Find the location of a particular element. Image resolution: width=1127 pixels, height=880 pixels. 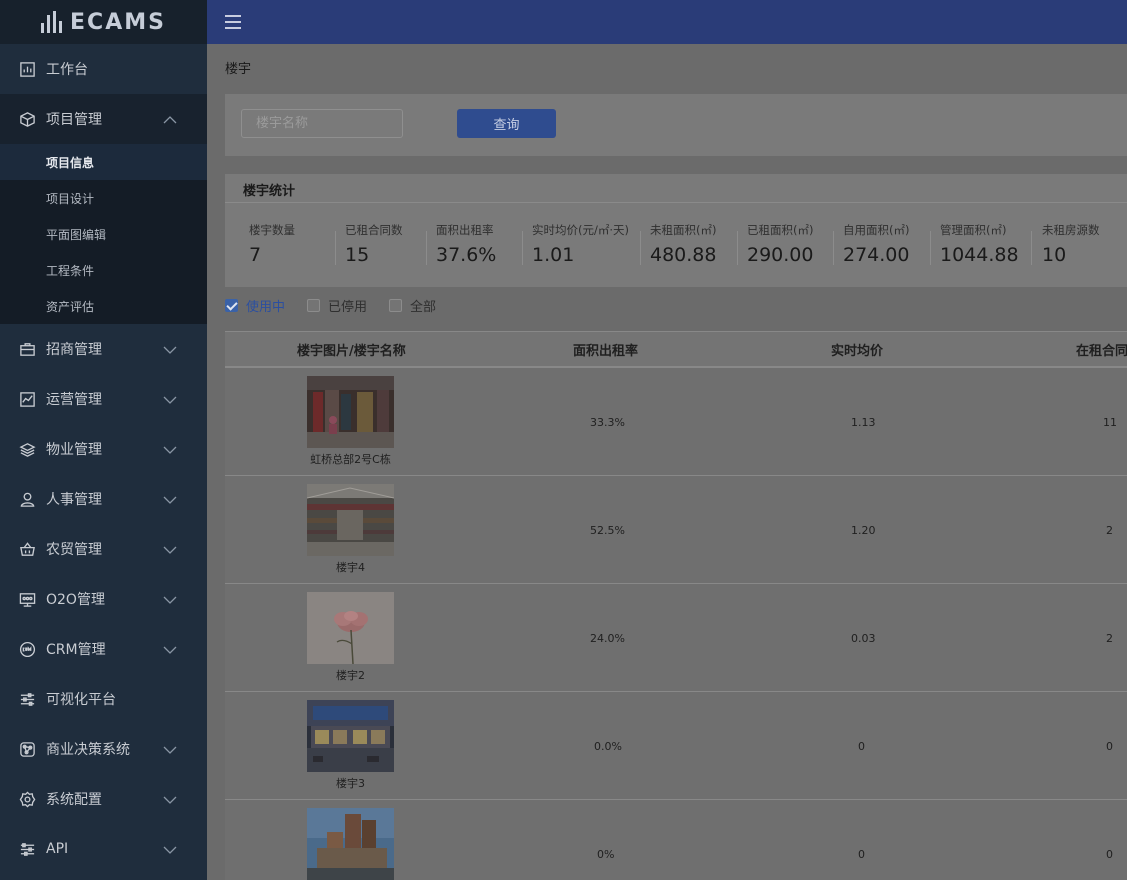

table-header: 楼宇图片/楼宇名称 面积出租率 实时均价 在租合同 is located at coordinates (676, 349).